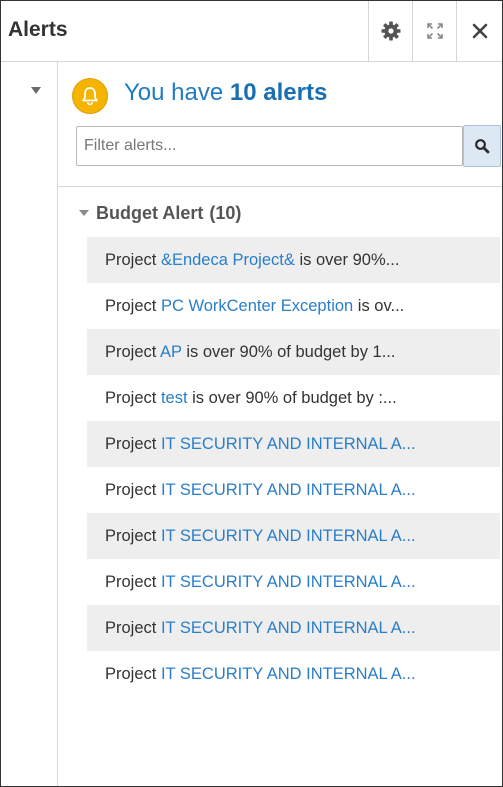  I want to click on filter-box, so click(269, 146).